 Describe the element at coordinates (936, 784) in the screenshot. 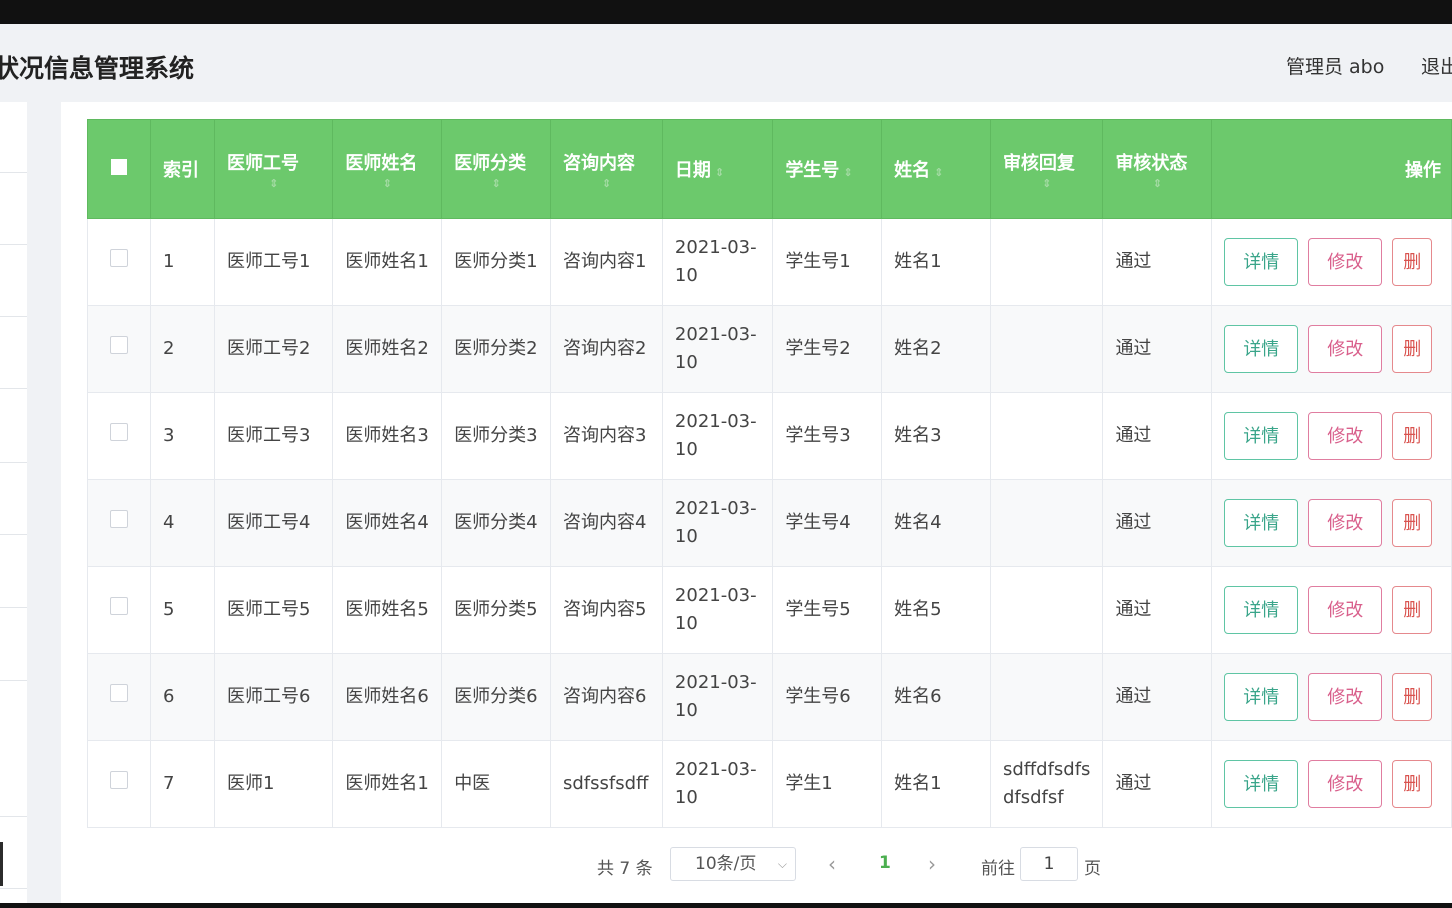

I see `cell-name: 姓名1` at that location.